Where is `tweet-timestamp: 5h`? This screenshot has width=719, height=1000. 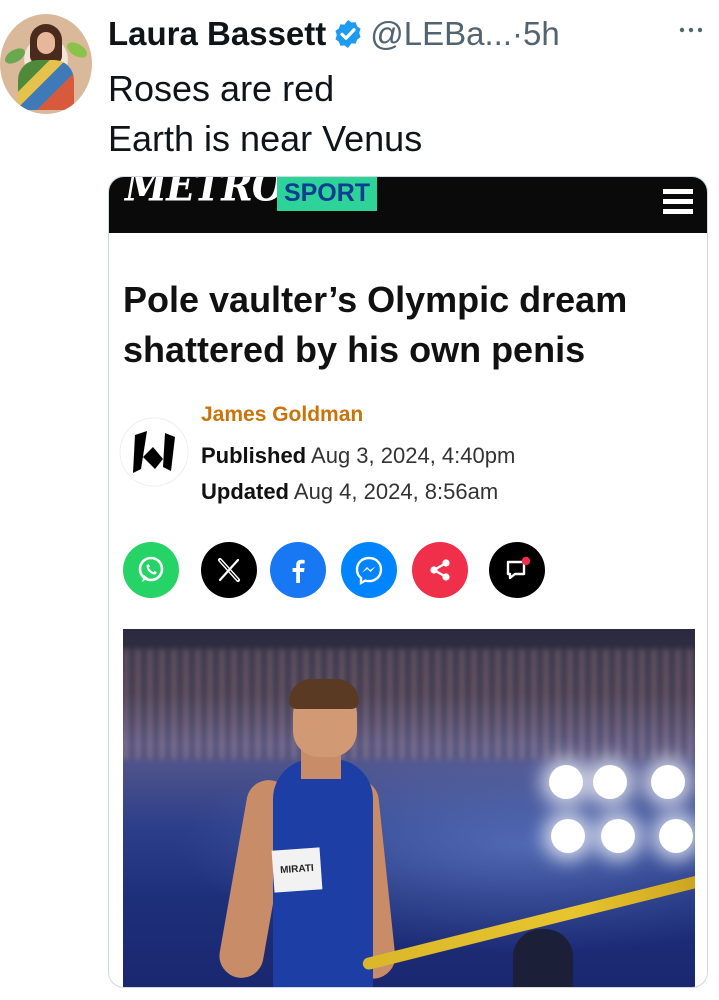 tweet-timestamp: 5h is located at coordinates (541, 34).